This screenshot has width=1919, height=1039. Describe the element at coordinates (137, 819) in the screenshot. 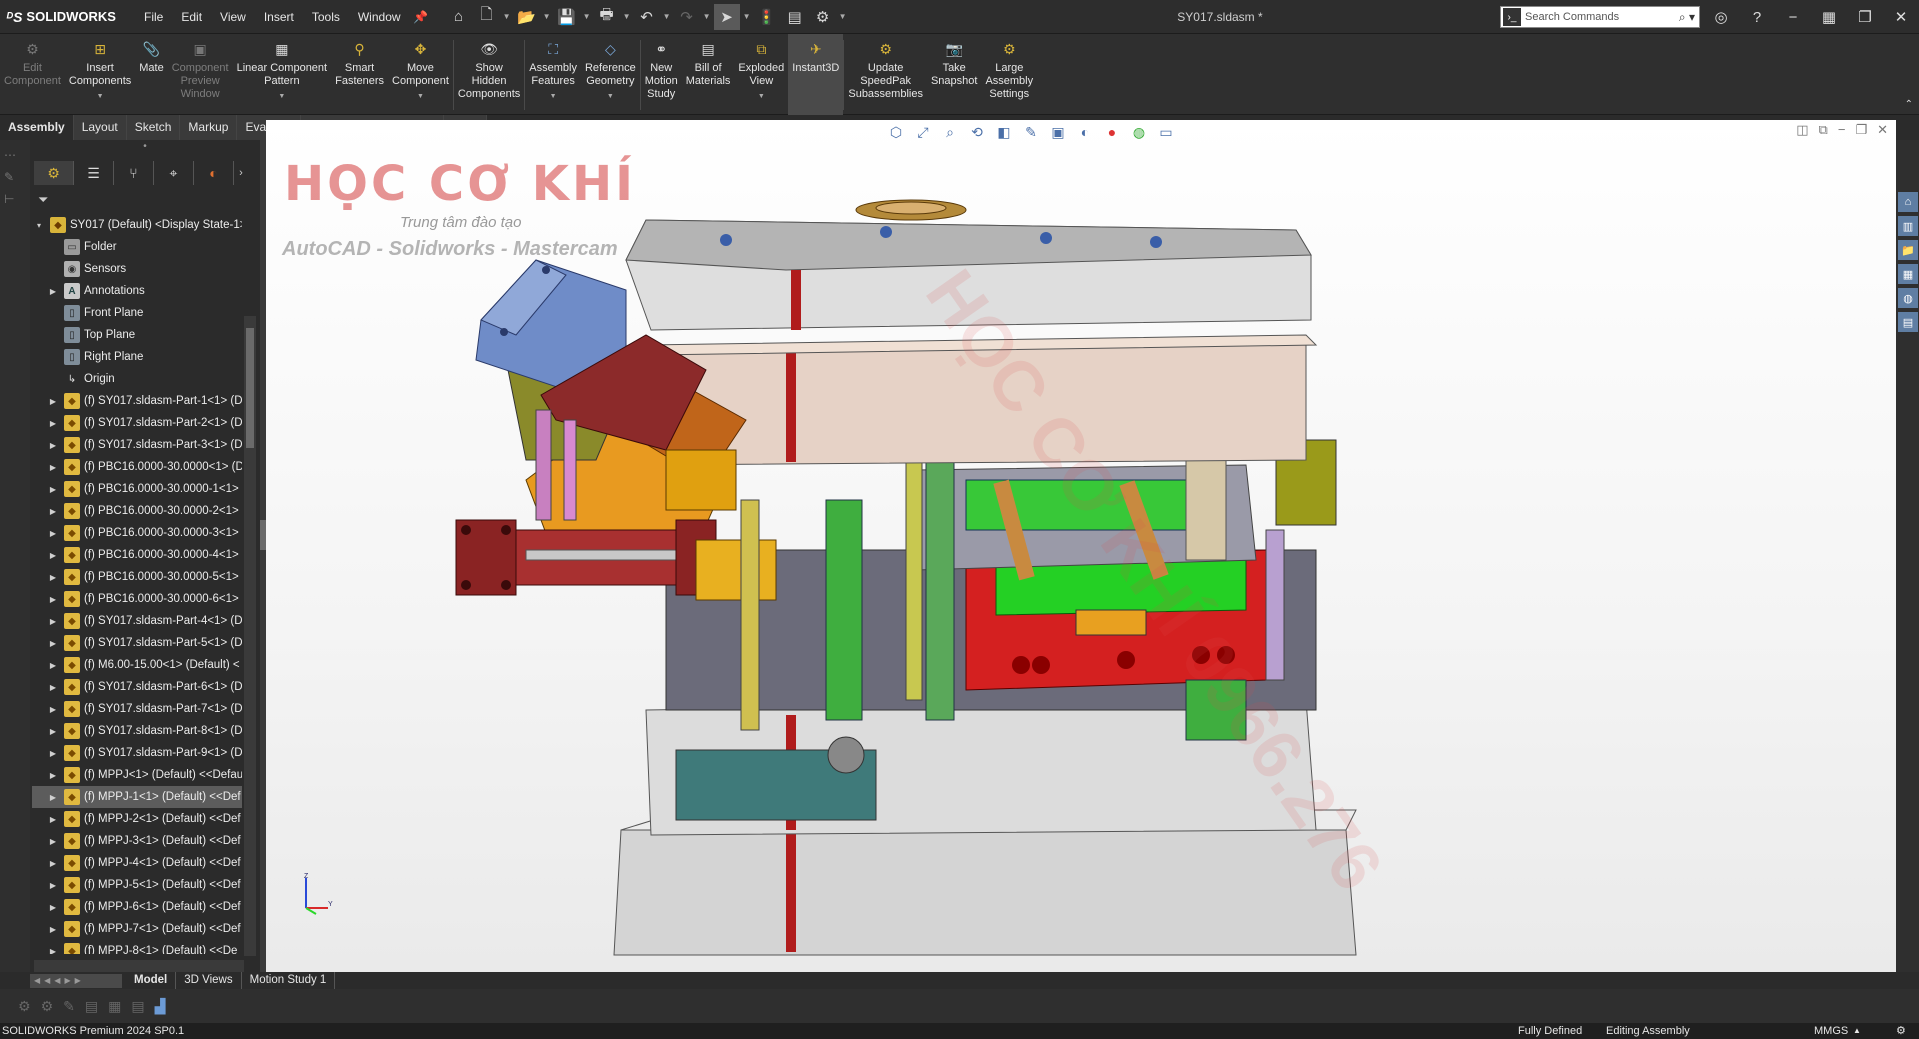

I see `tree-item: ▶ ◆ (f) MPPJ-2<1> (Default) <<Def` at that location.